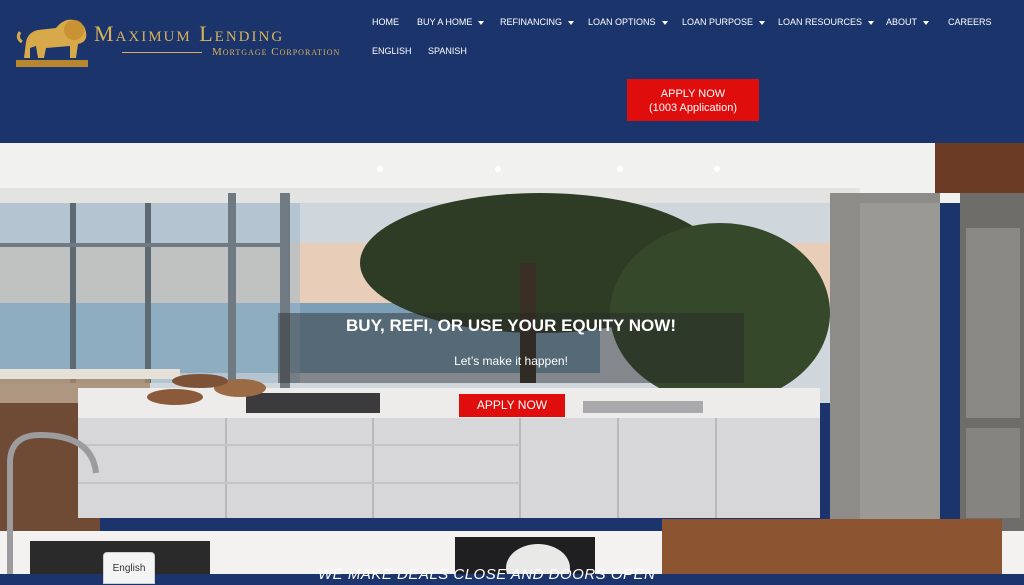 This screenshot has height=585, width=1024. I want to click on hero-apply-now-button: APPLY NOW, so click(512, 405).